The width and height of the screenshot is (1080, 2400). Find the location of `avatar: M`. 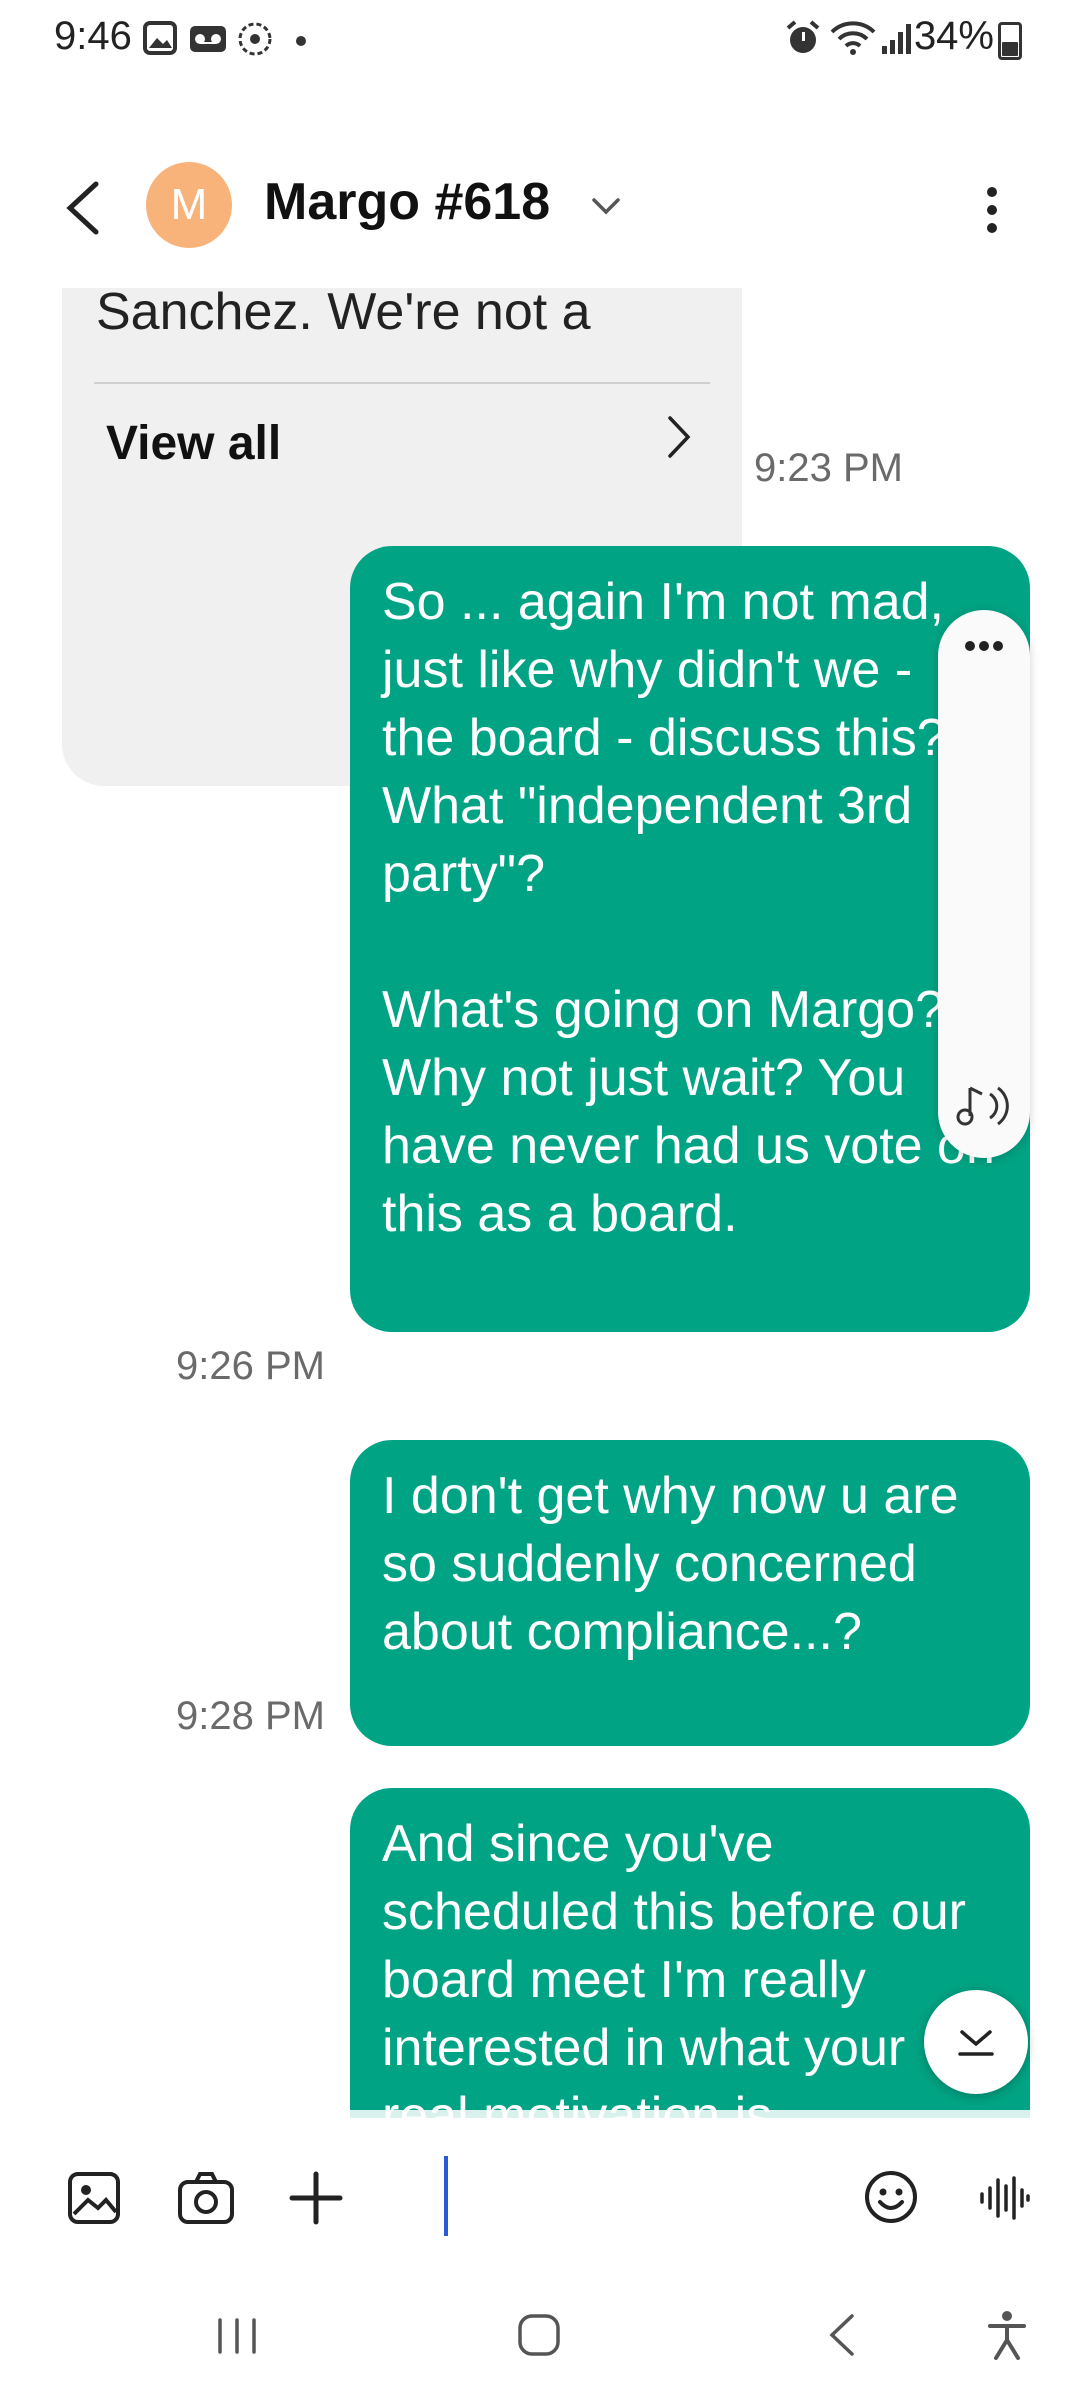

avatar: M is located at coordinates (189, 205).